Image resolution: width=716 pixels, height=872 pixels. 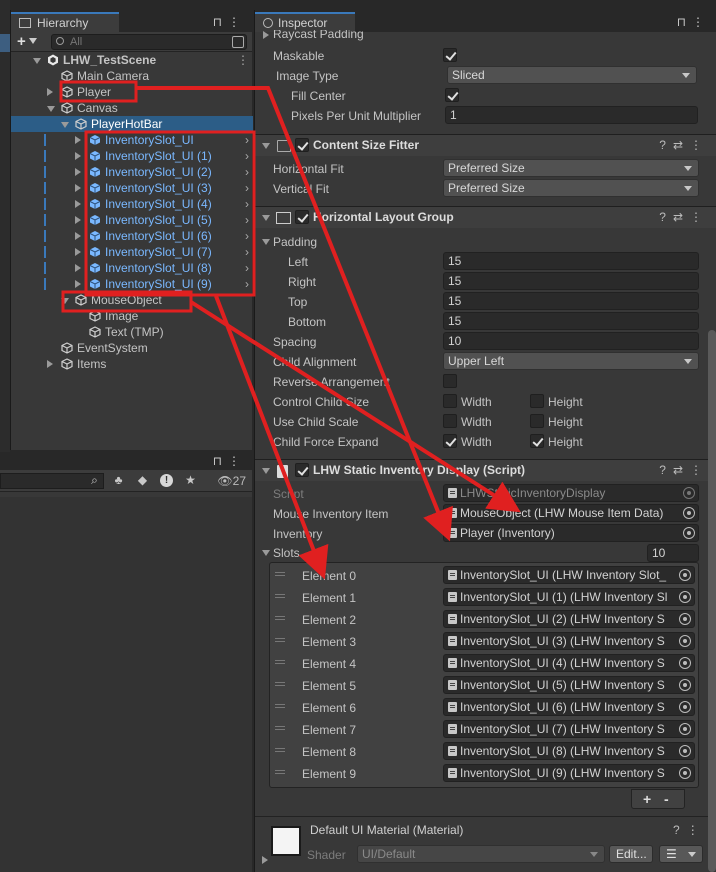 I want to click on hierarchy-item: Main Camera, so click(x=132, y=76).